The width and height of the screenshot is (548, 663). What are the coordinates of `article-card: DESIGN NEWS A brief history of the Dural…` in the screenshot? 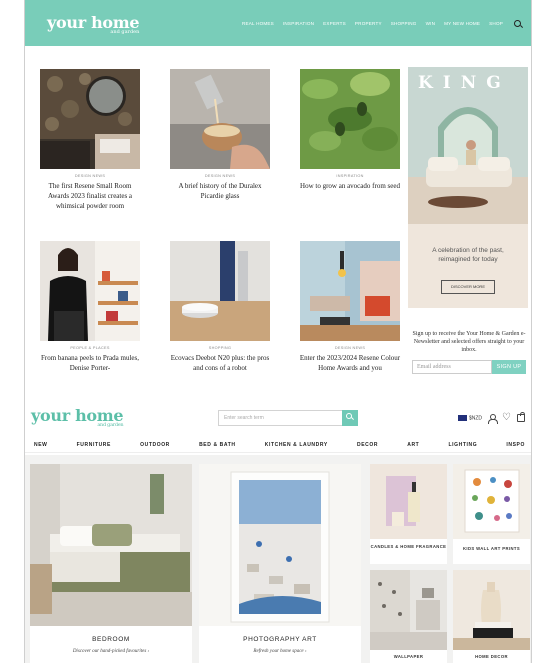 It's located at (220, 135).